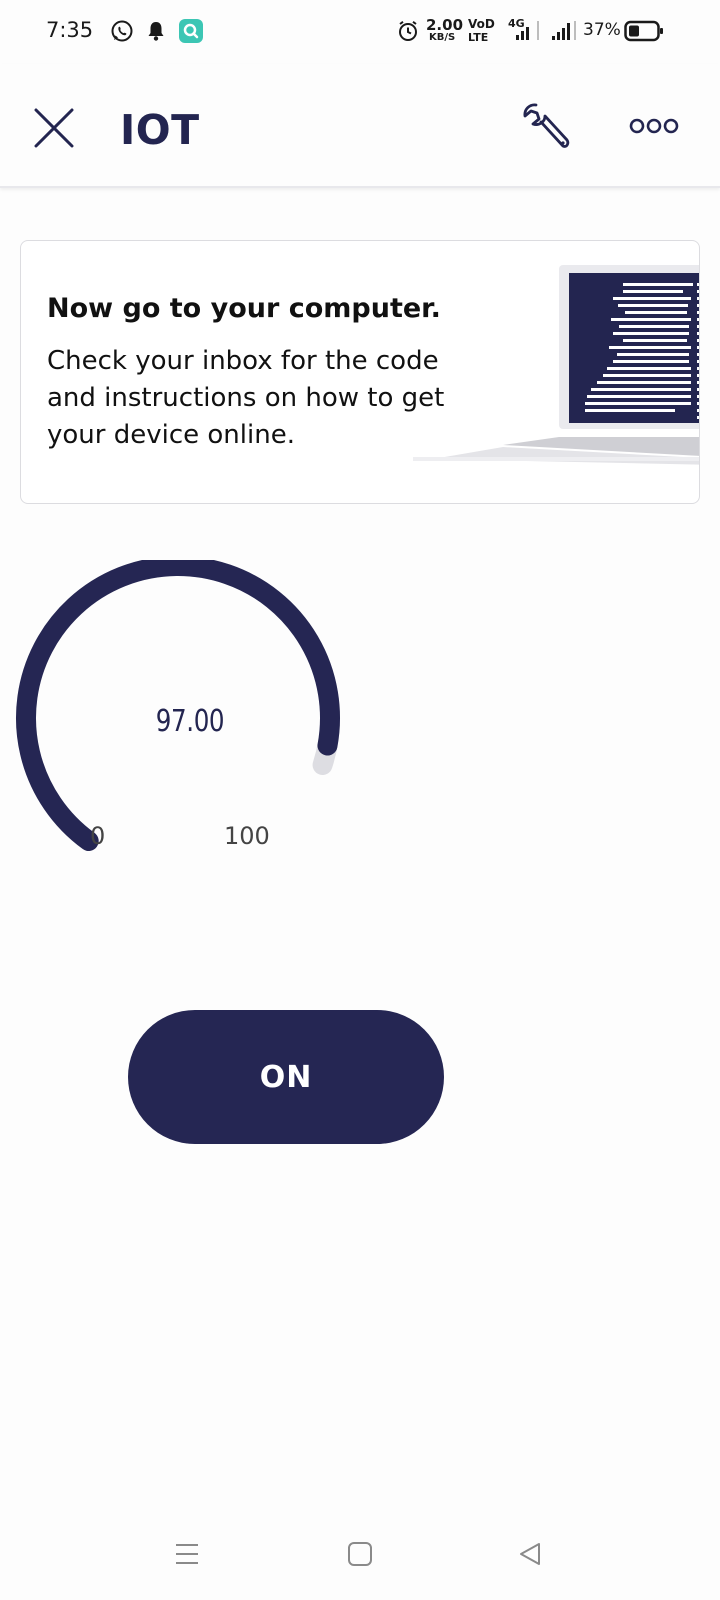 Image resolution: width=720 pixels, height=1600 pixels. What do you see at coordinates (122, 31) in the screenshot?
I see `whatsapp-icon` at bounding box center [122, 31].